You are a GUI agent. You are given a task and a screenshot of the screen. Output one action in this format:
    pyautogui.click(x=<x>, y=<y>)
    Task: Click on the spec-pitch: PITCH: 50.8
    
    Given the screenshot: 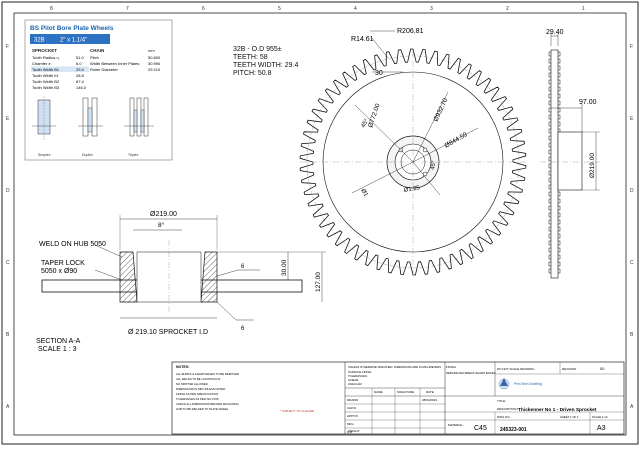 What is the action you would take?
    pyautogui.click(x=252, y=73)
    